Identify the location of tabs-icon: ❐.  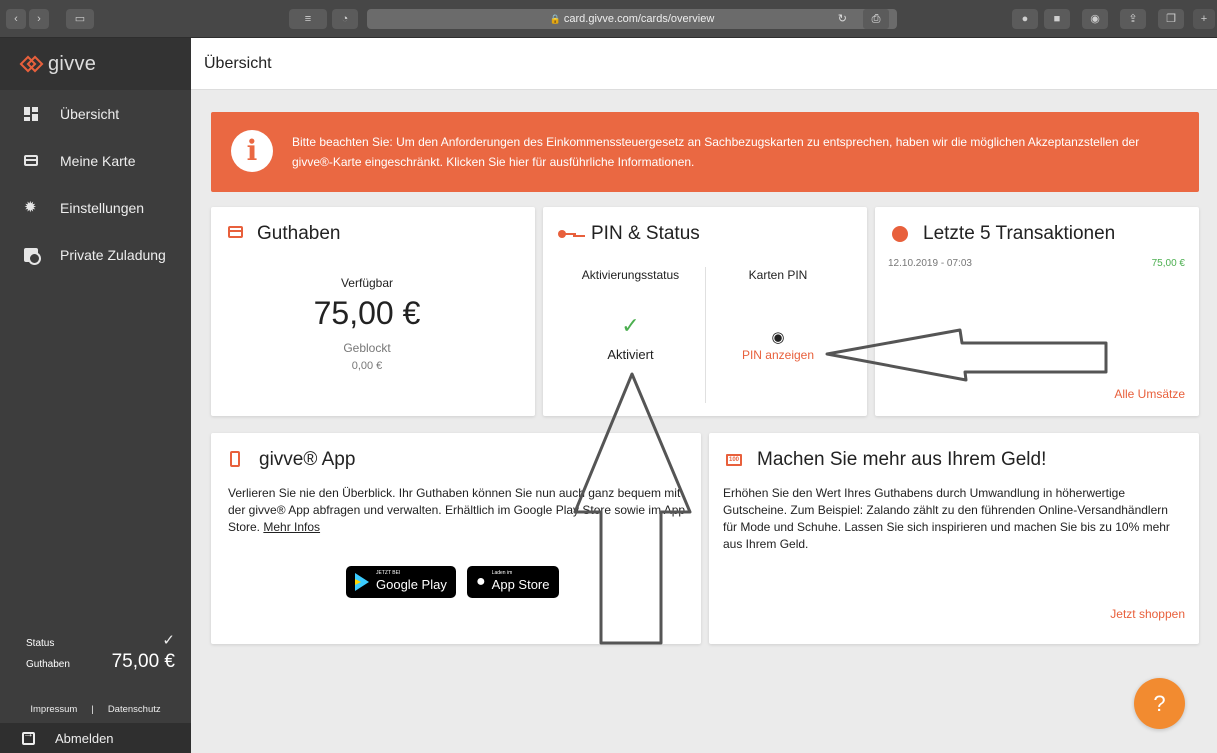
(1171, 19).